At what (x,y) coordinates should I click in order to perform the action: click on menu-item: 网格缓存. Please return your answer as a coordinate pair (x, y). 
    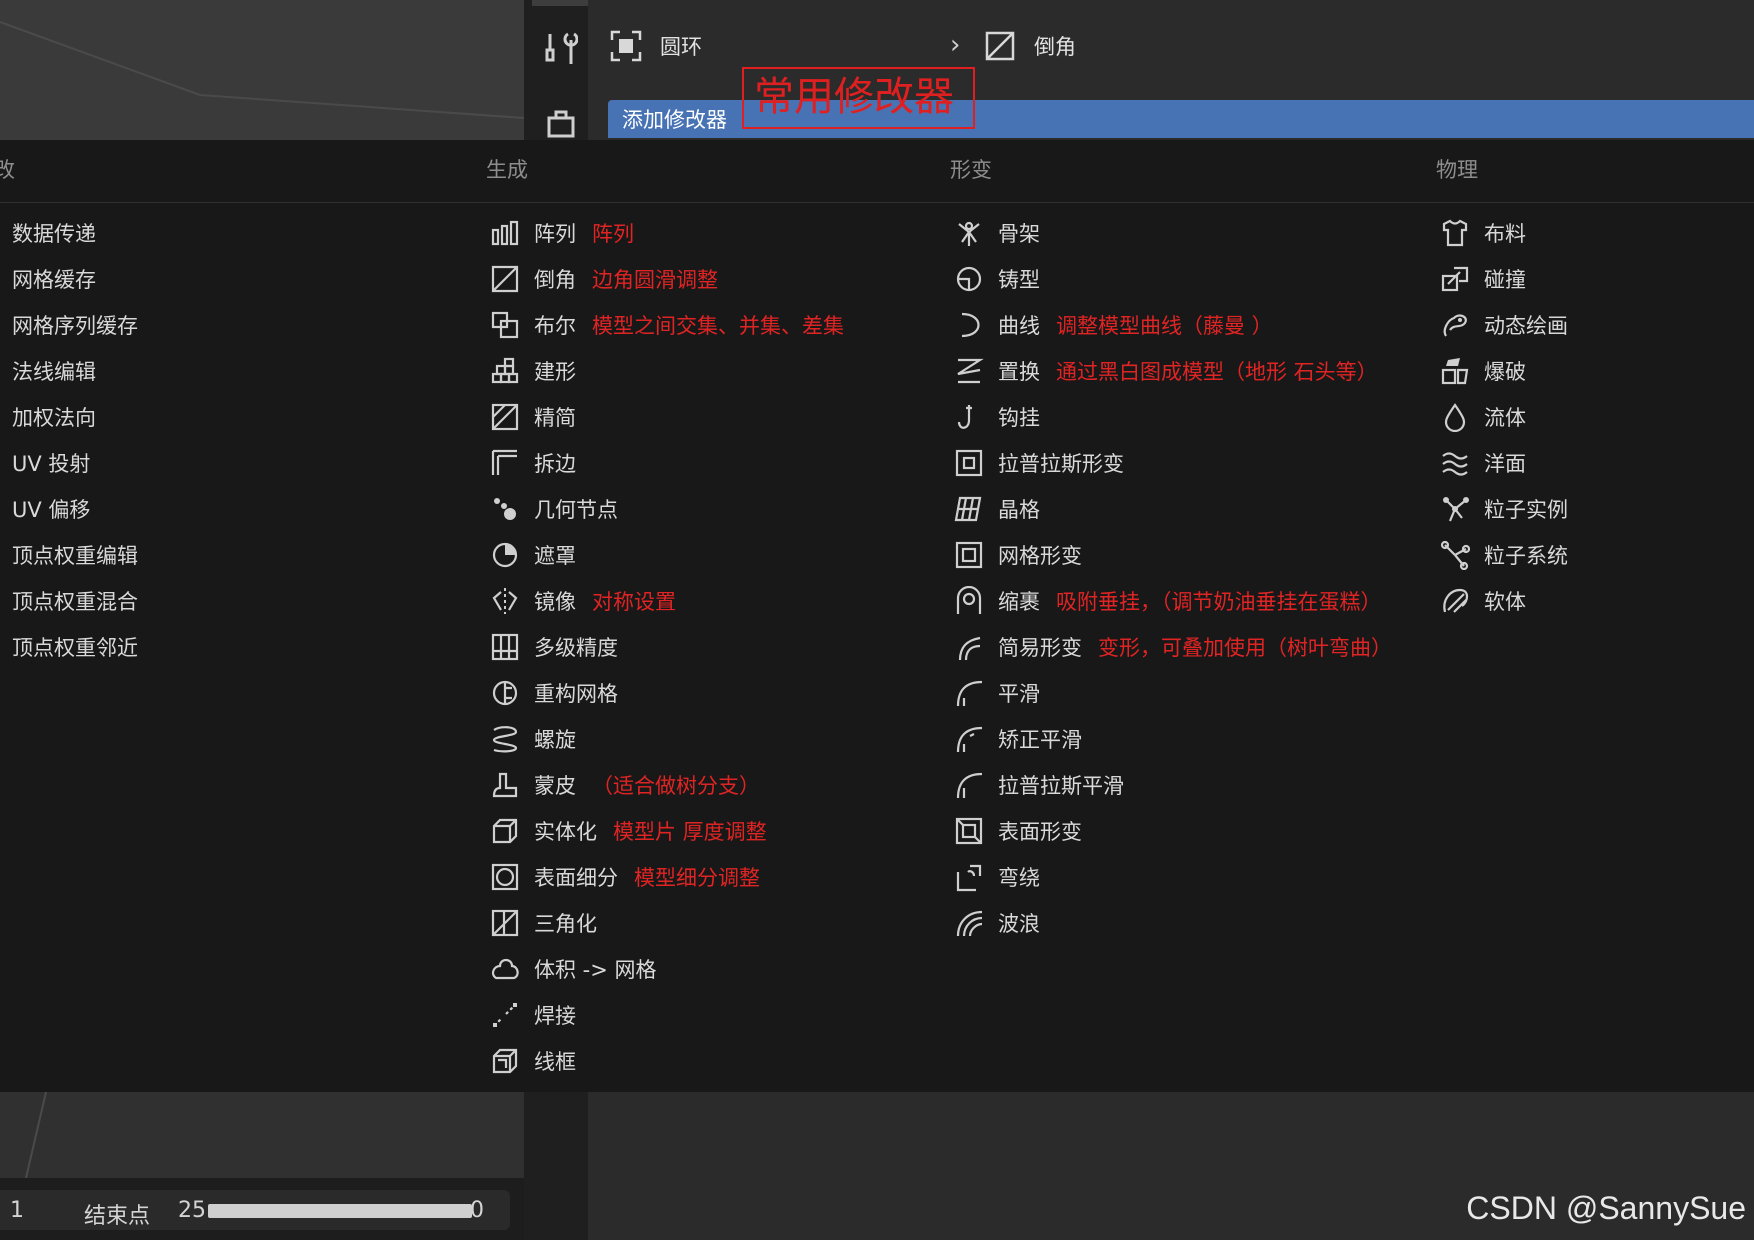
    Looking at the image, I should click on (75, 279).